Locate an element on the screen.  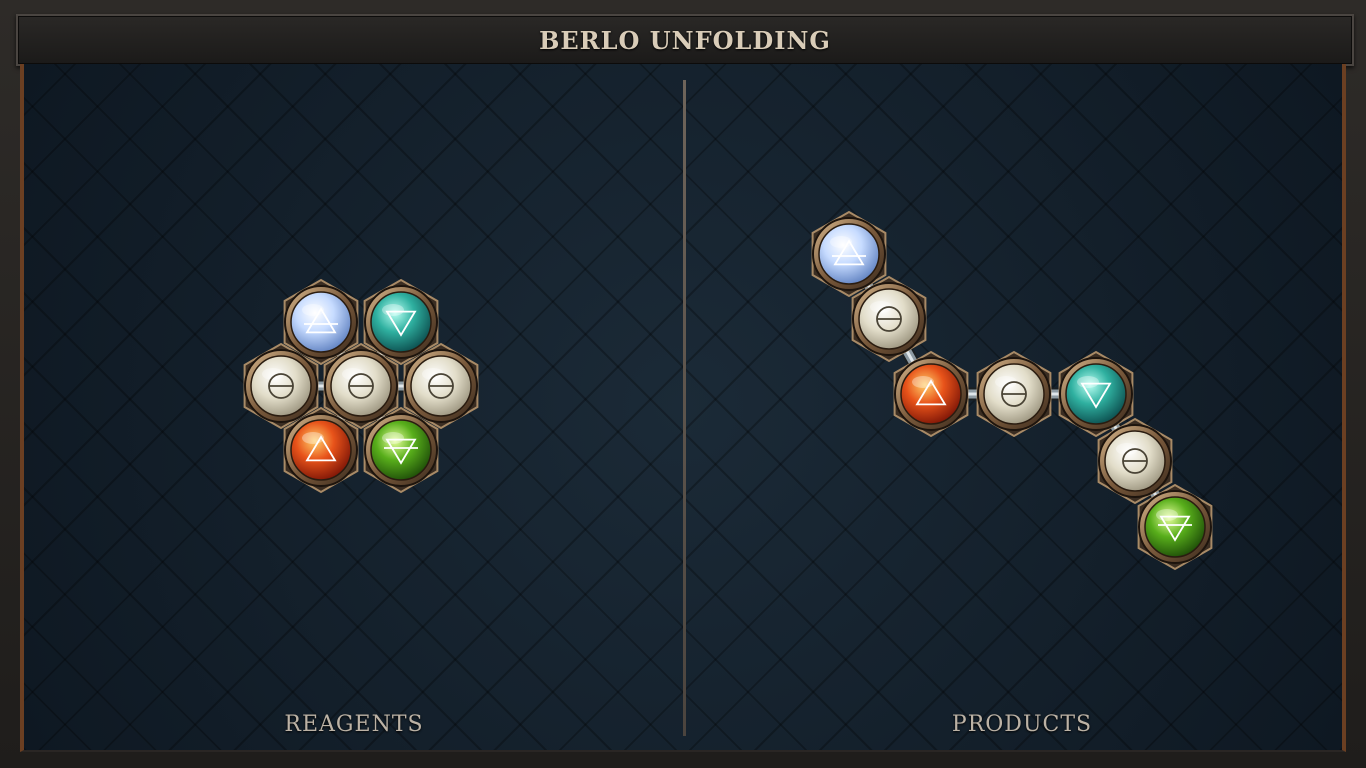
products-atom-water is located at coordinates (1096, 394).